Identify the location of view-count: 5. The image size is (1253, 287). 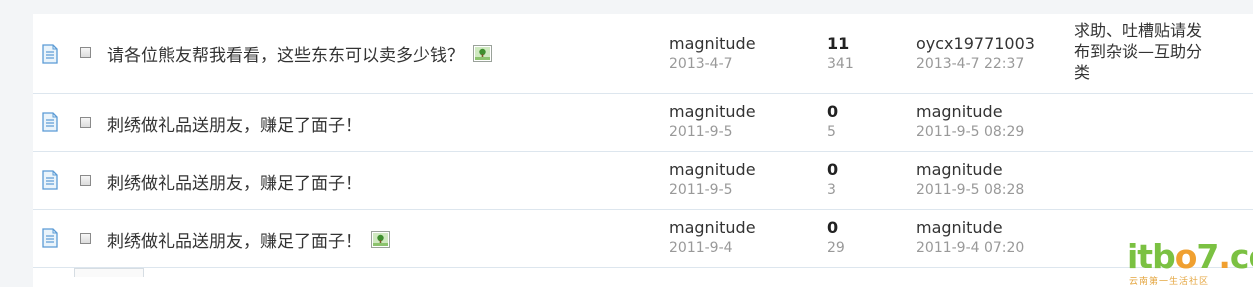
(831, 132).